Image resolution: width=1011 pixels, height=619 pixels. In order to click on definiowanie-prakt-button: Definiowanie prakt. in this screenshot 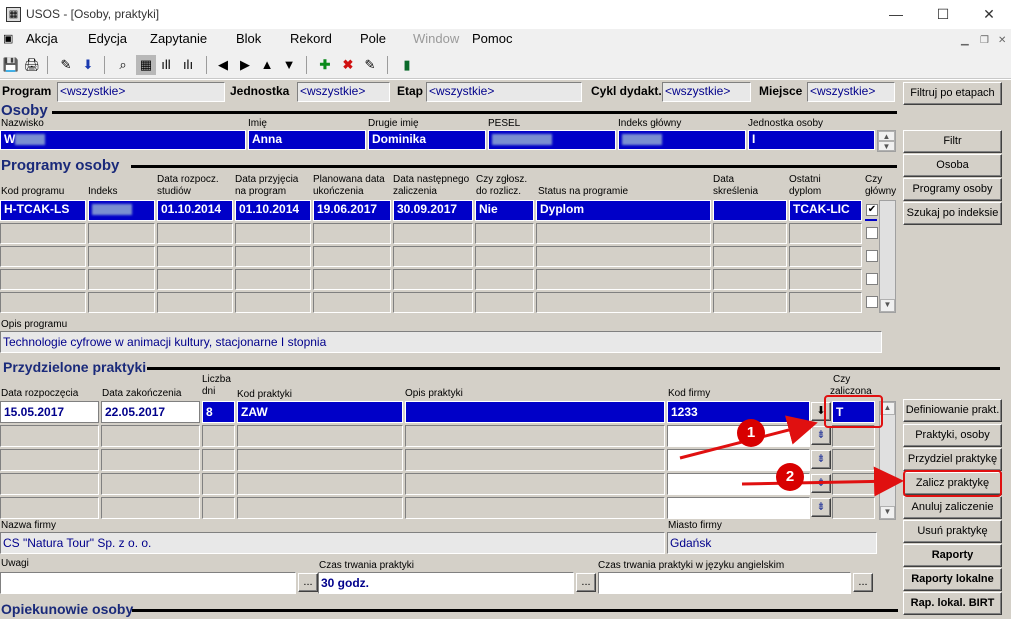, I will do `click(952, 410)`.